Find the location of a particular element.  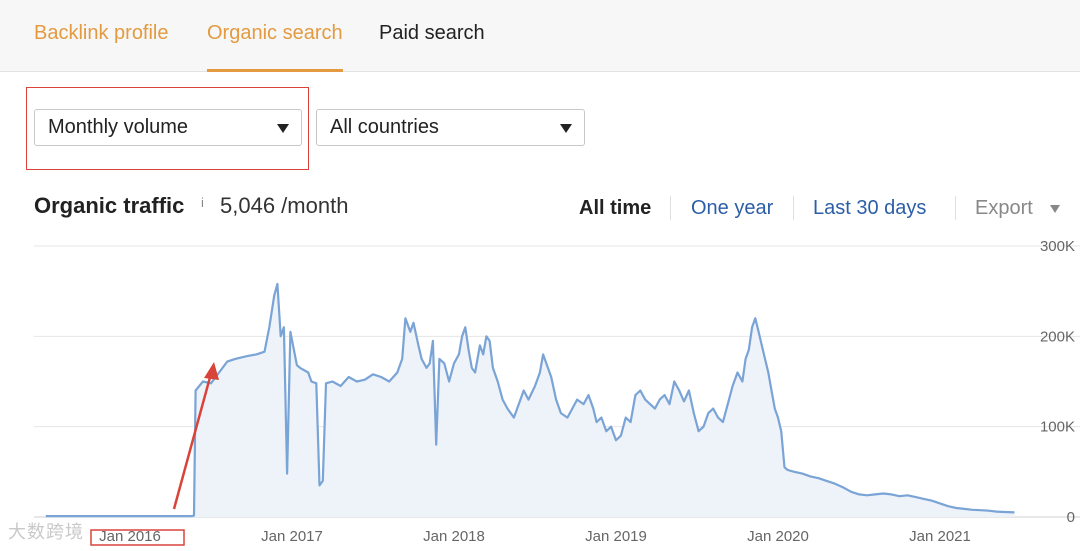

x-tick-label: Jan 2020 is located at coordinates (778, 536).